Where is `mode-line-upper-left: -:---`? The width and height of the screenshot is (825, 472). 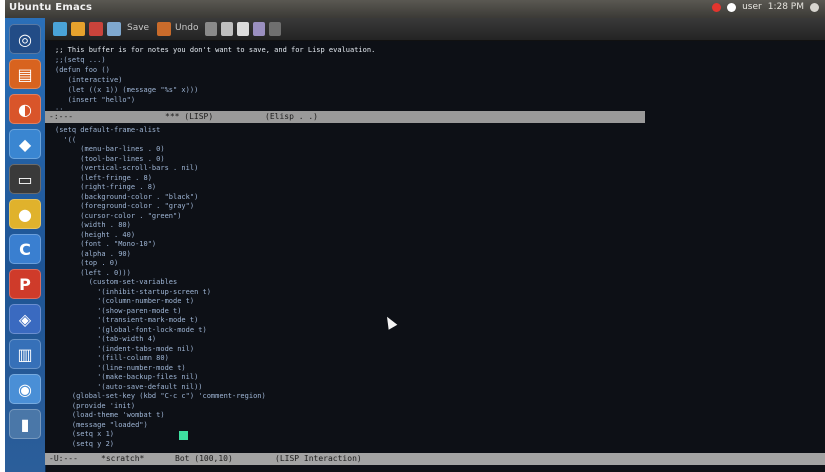 mode-line-upper-left: -:--- is located at coordinates (61, 116).